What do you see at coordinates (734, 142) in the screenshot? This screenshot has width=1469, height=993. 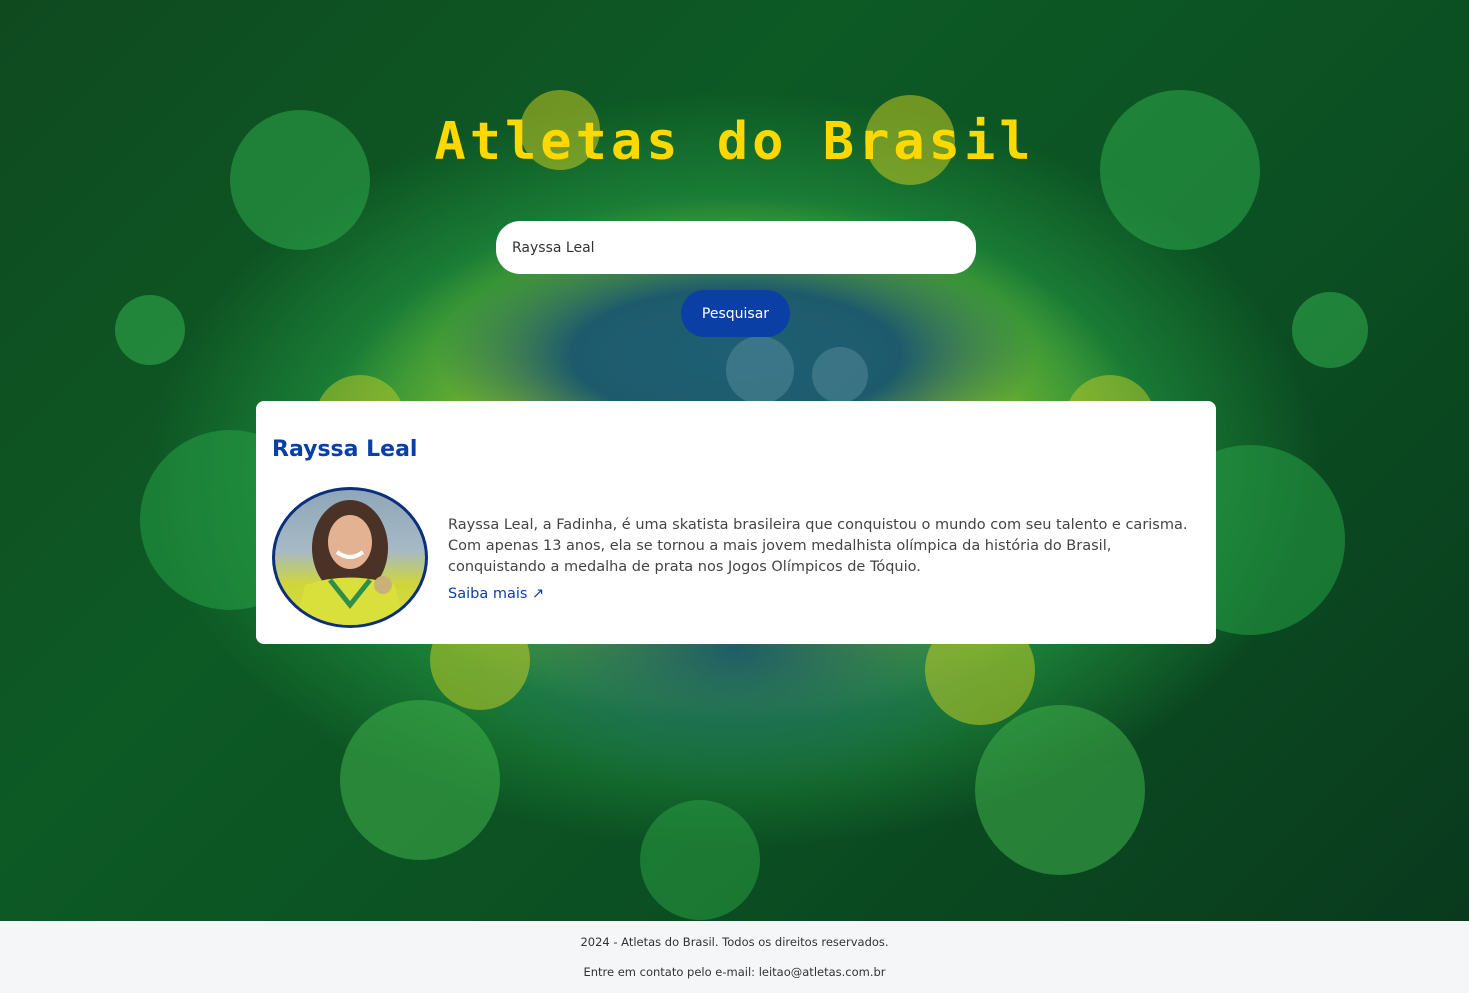 I see `page-title: Atletas do Brasil` at bounding box center [734, 142].